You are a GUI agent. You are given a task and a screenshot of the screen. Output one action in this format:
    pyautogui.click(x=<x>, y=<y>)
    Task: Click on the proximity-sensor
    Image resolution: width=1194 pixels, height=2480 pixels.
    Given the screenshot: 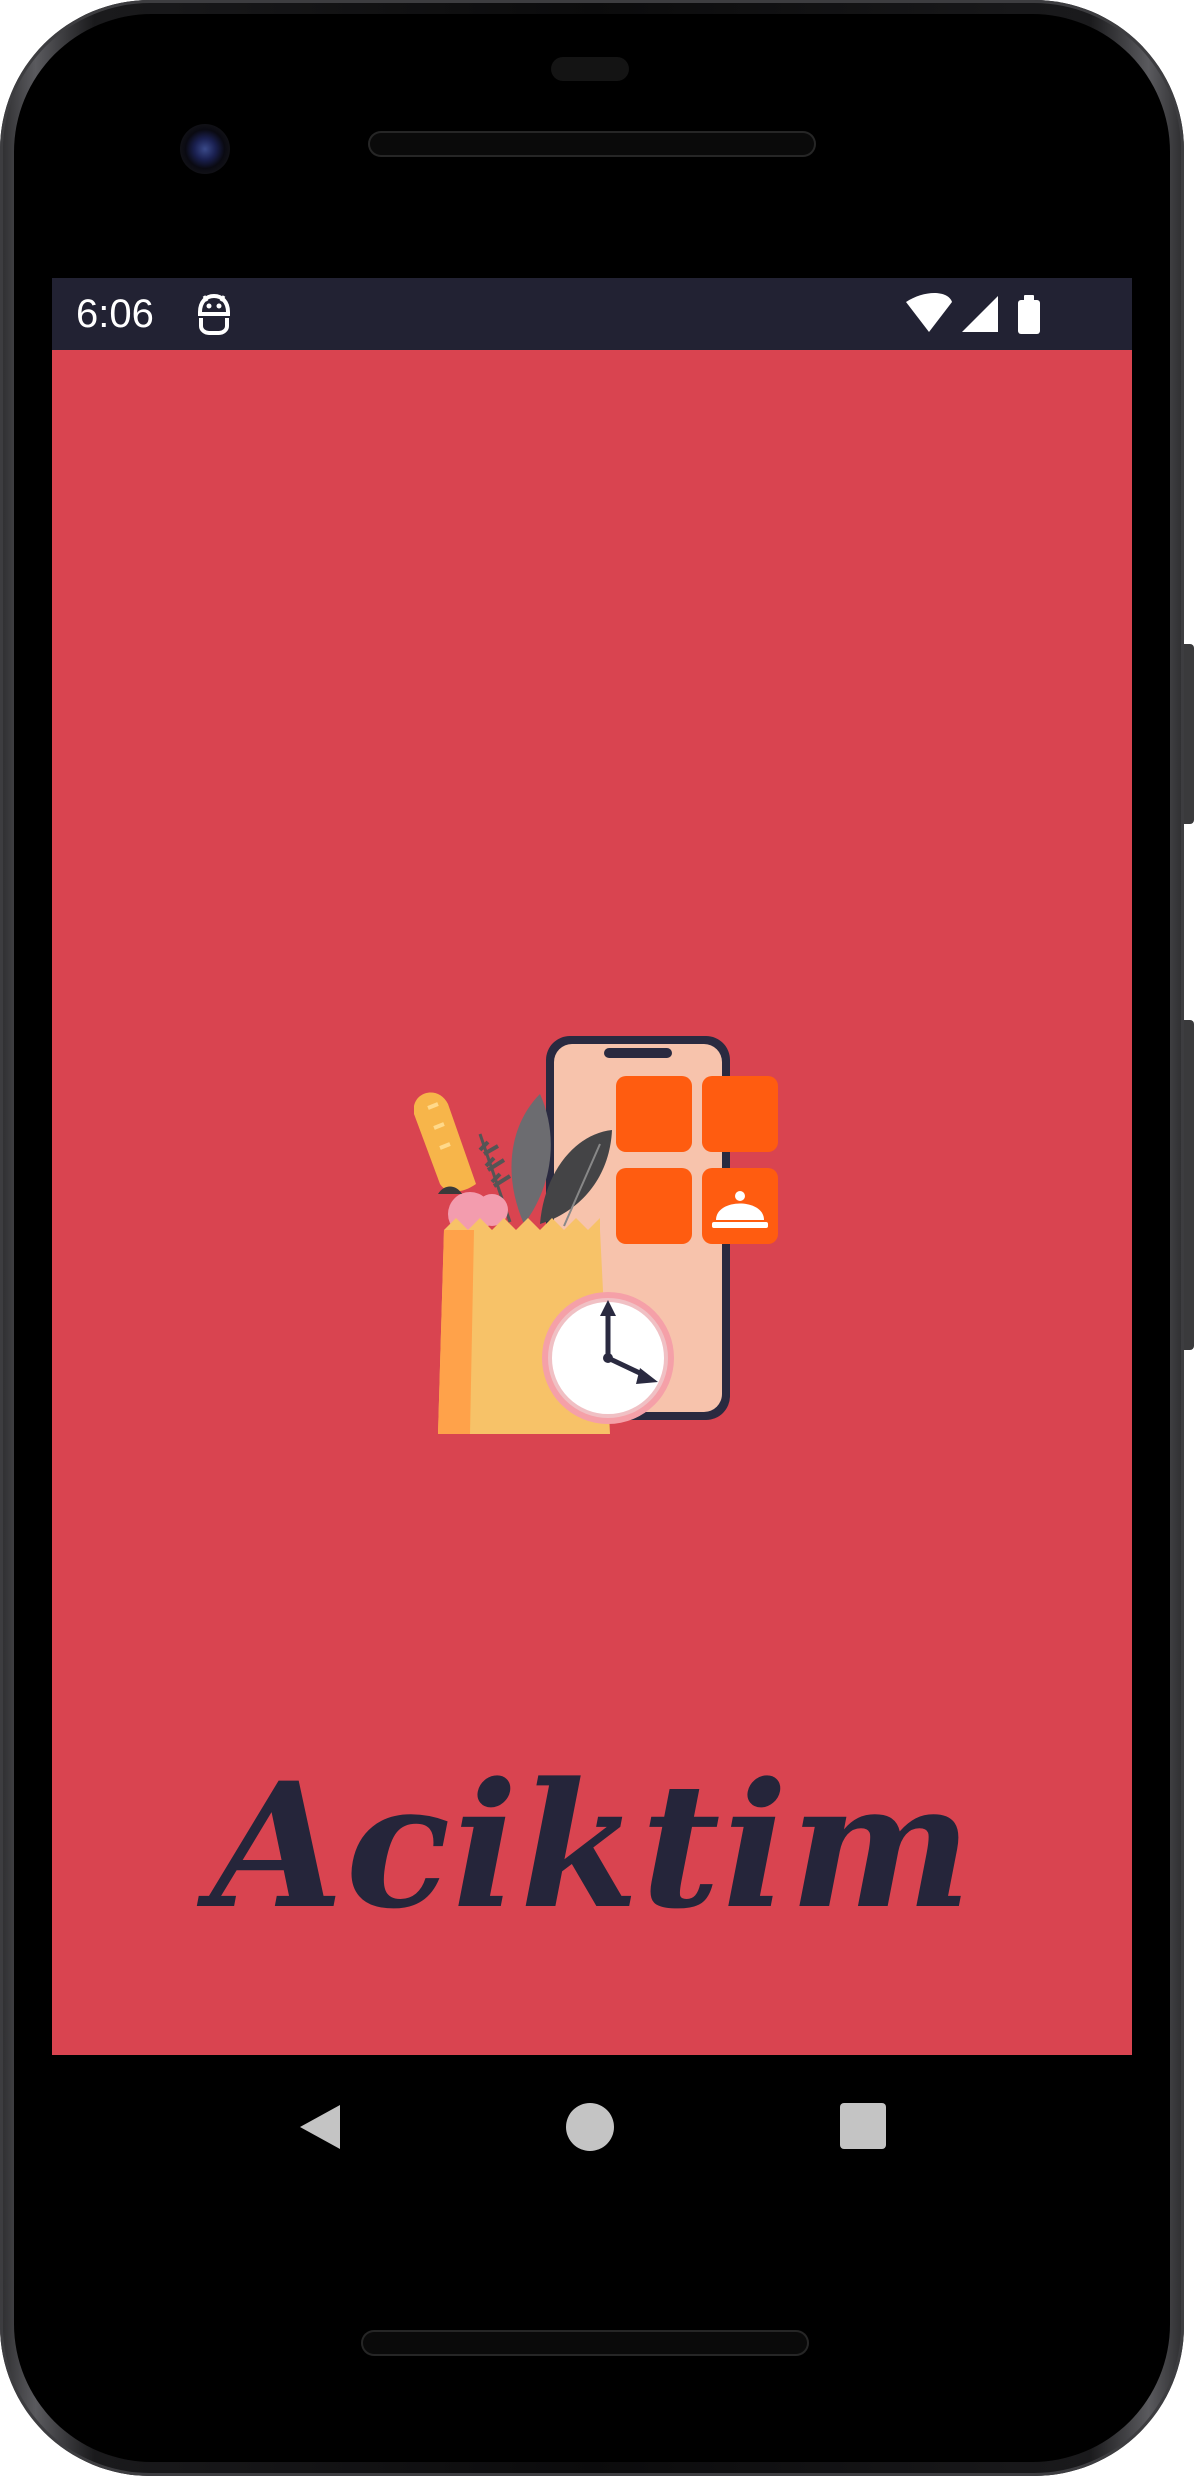 What is the action you would take?
    pyautogui.click(x=590, y=69)
    